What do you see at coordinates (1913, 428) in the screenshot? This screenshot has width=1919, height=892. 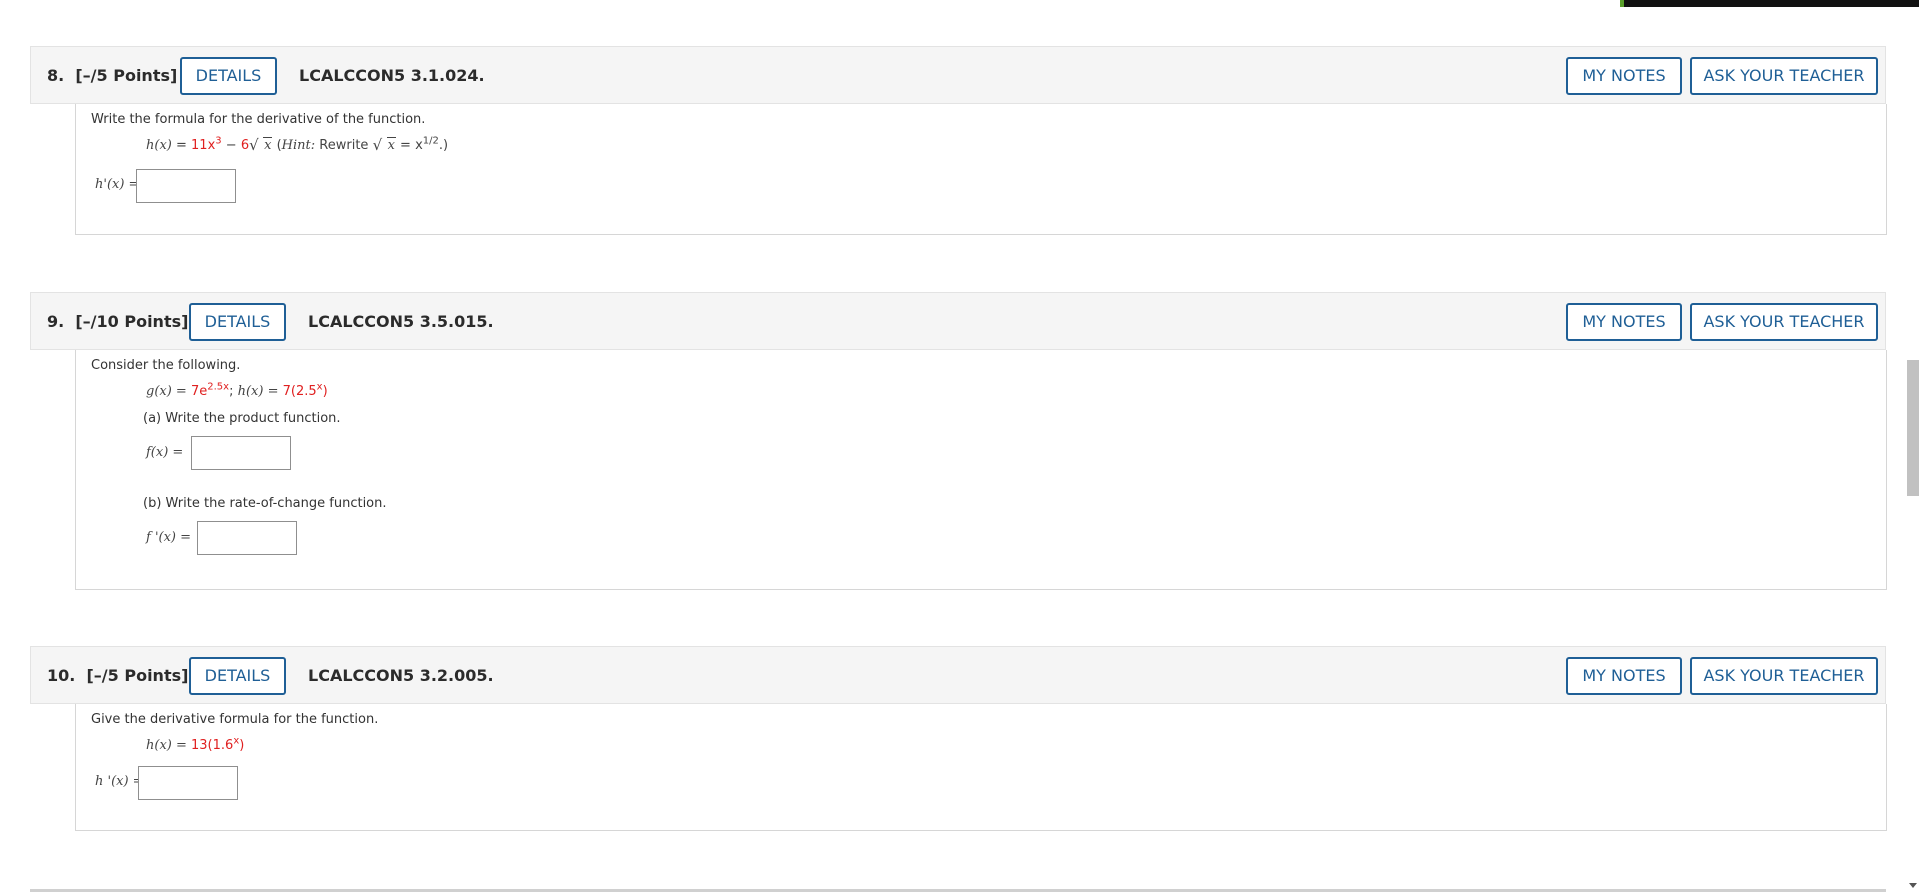 I see `scrollbar-thumb` at bounding box center [1913, 428].